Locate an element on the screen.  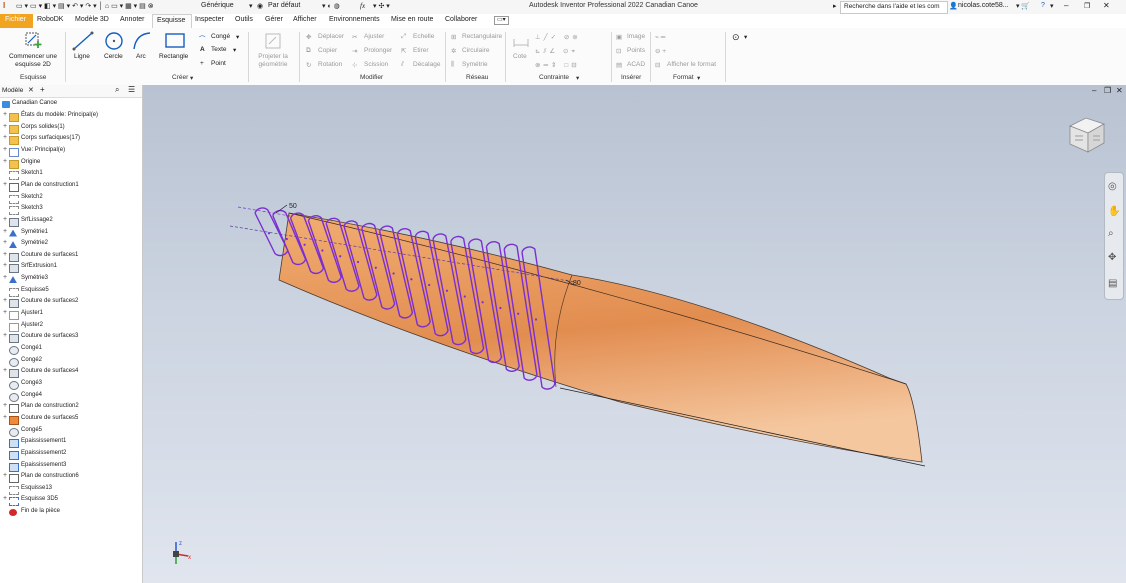
group-contrainte-dropdown-icon: ▾ is located at coordinates (577, 78).